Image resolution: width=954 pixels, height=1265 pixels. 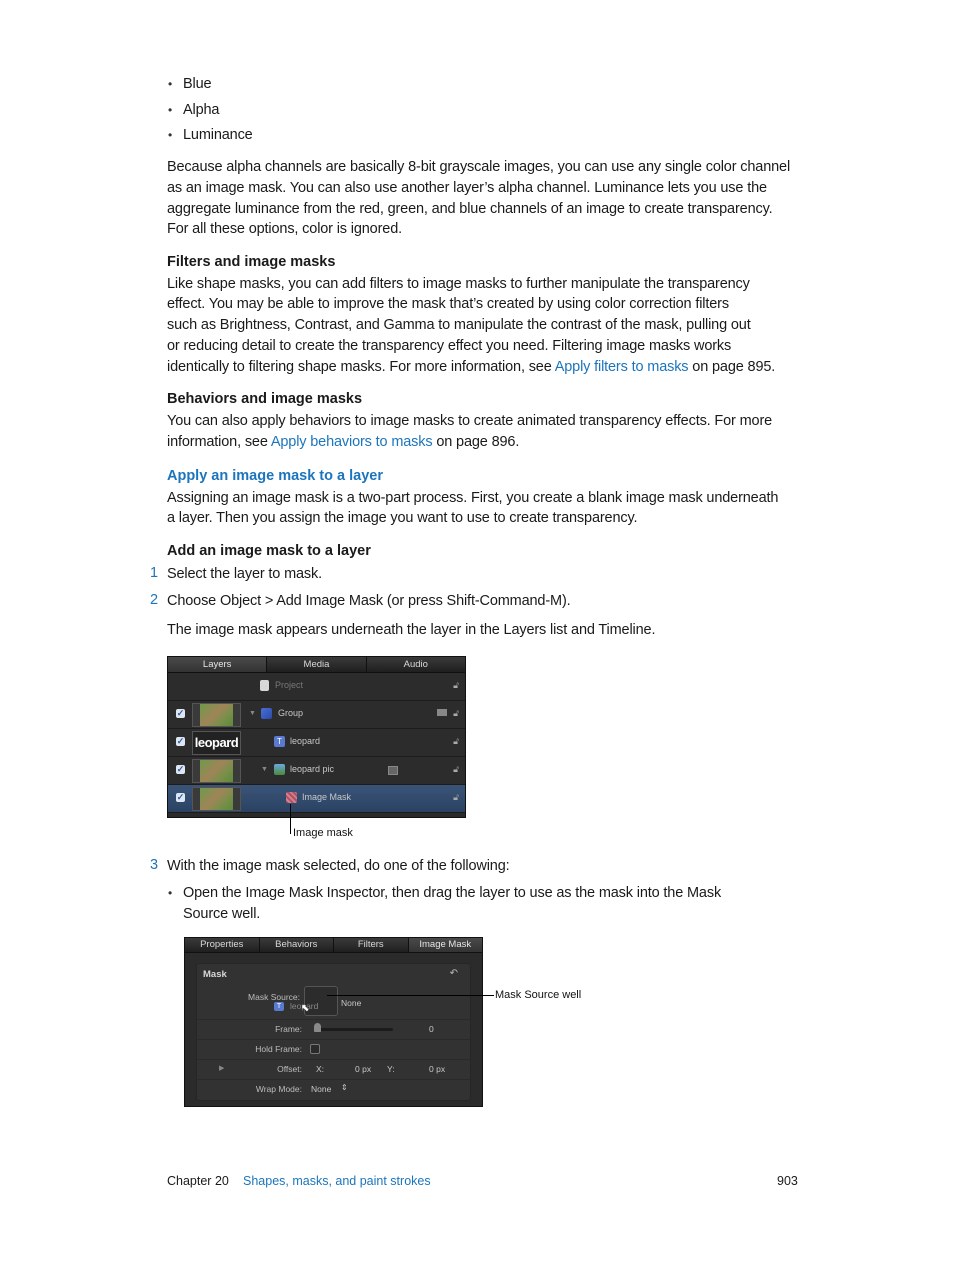 I want to click on tab-media: Media, so click(x=317, y=664).